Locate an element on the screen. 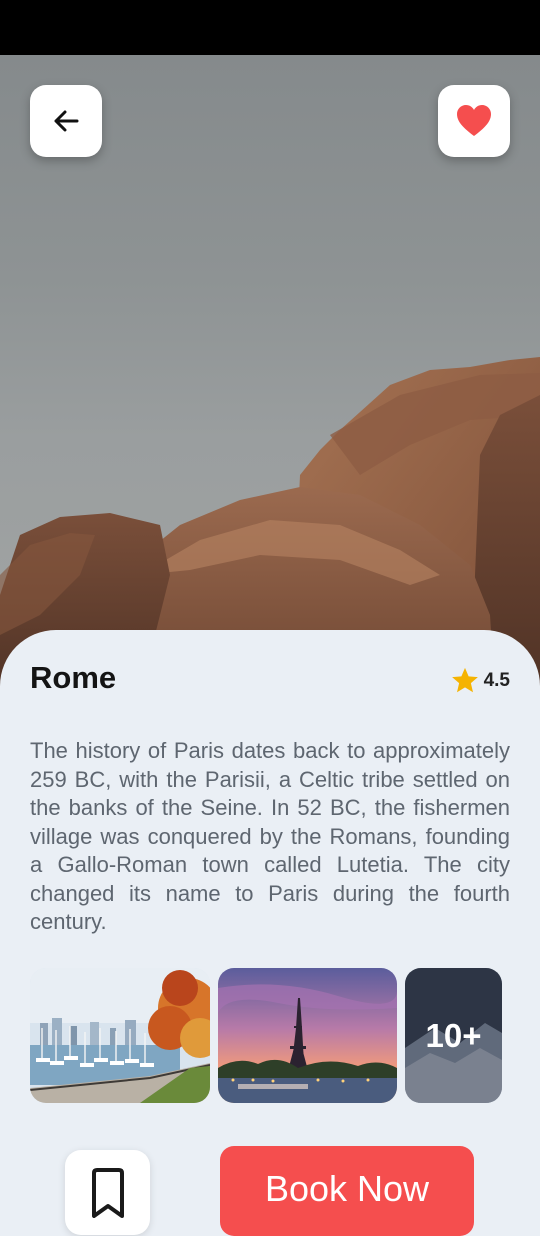  more-photos-count: 10+ is located at coordinates (453, 1035).